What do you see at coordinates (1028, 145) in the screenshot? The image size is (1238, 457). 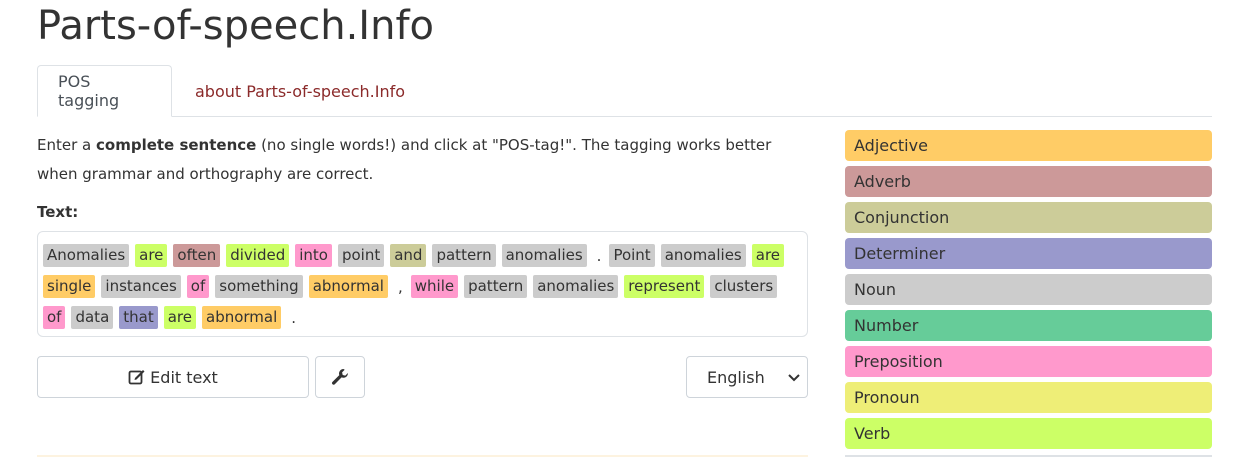 I see `legend-item-adj: Adjective` at bounding box center [1028, 145].